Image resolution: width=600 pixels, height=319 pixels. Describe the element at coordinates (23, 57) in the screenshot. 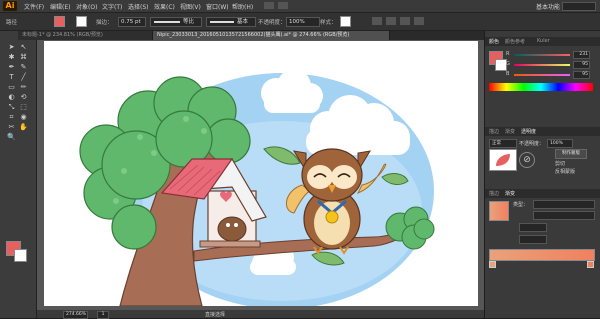

I see `lasso-icon: ⌘` at that location.